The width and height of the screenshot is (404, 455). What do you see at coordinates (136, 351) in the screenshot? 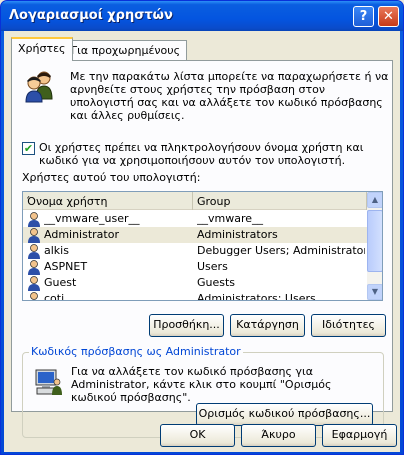
I see `password-group-title: Κωδικός πρόσβασης ως Administrator` at bounding box center [136, 351].